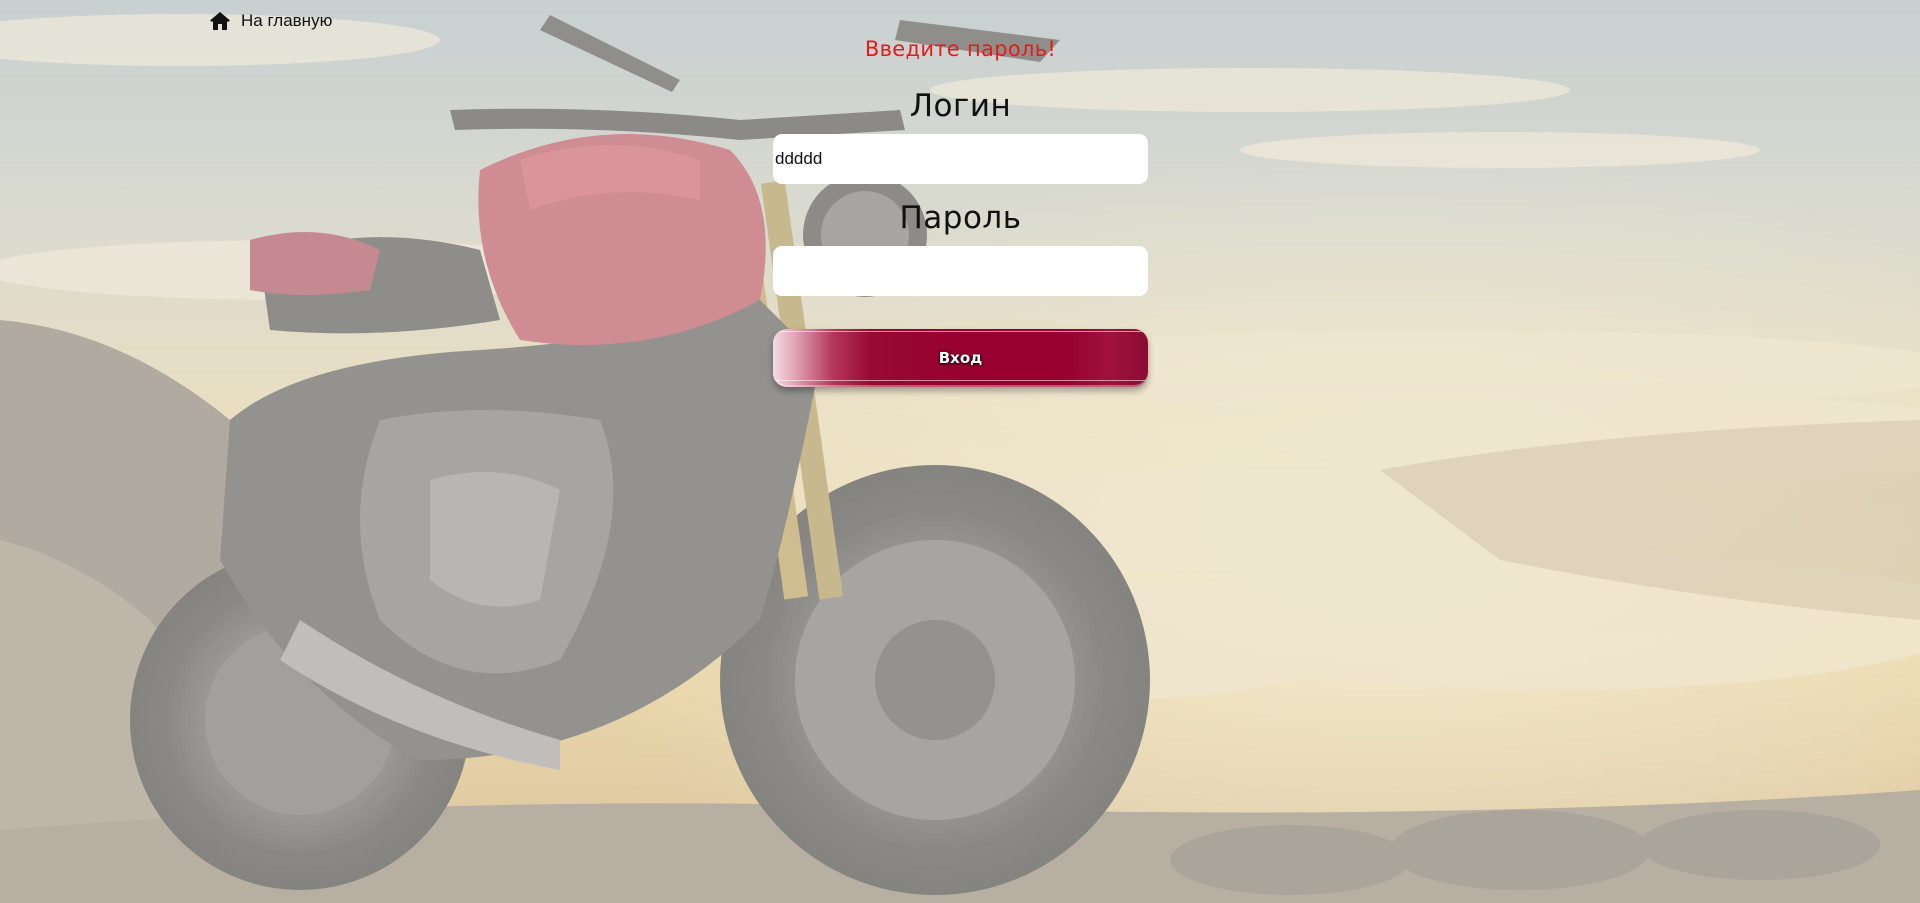 The width and height of the screenshot is (1920, 903). I want to click on login-label: Логин, so click(960, 106).